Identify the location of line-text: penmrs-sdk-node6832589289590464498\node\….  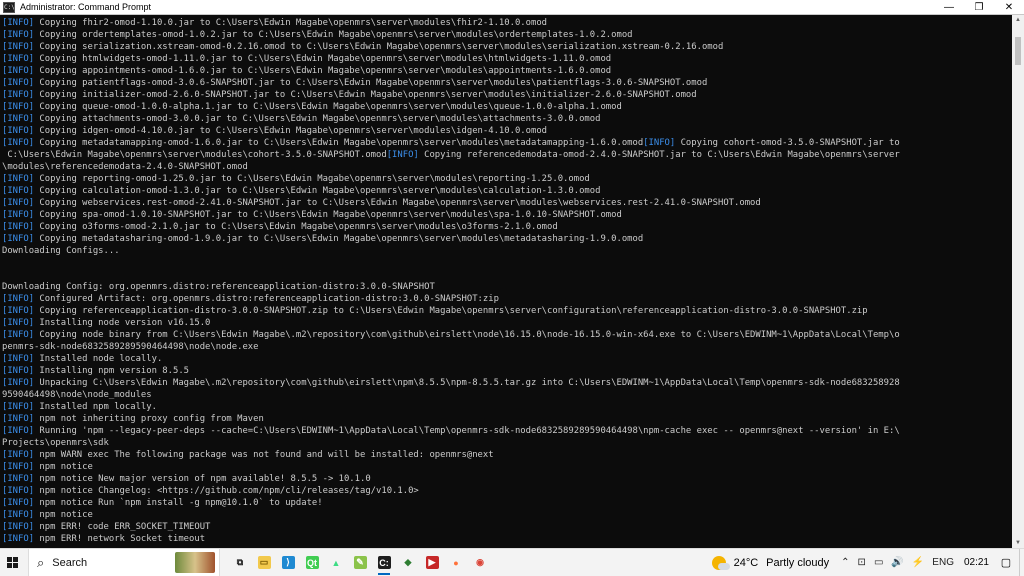
(130, 347).